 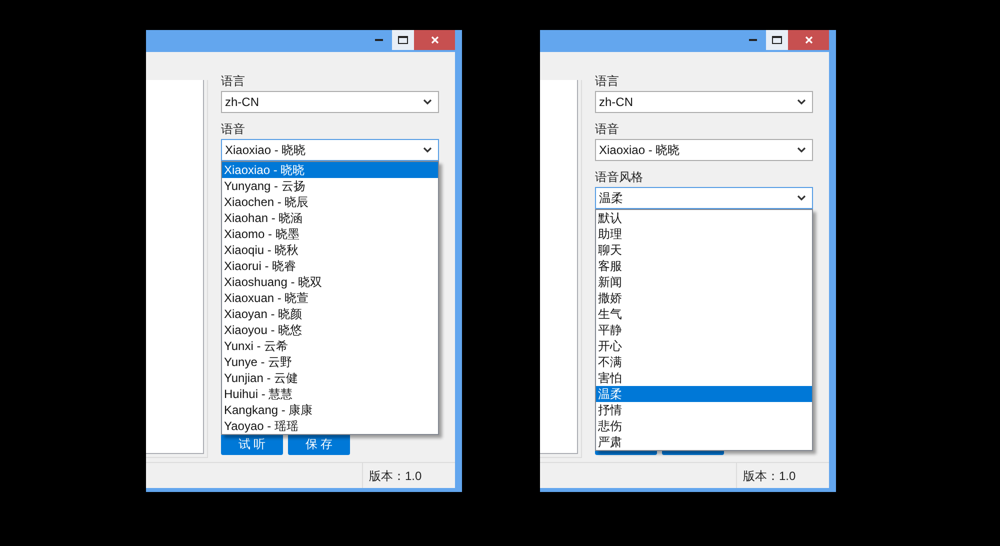 What do you see at coordinates (704, 346) in the screenshot?
I see `dropdown-option: 开心` at bounding box center [704, 346].